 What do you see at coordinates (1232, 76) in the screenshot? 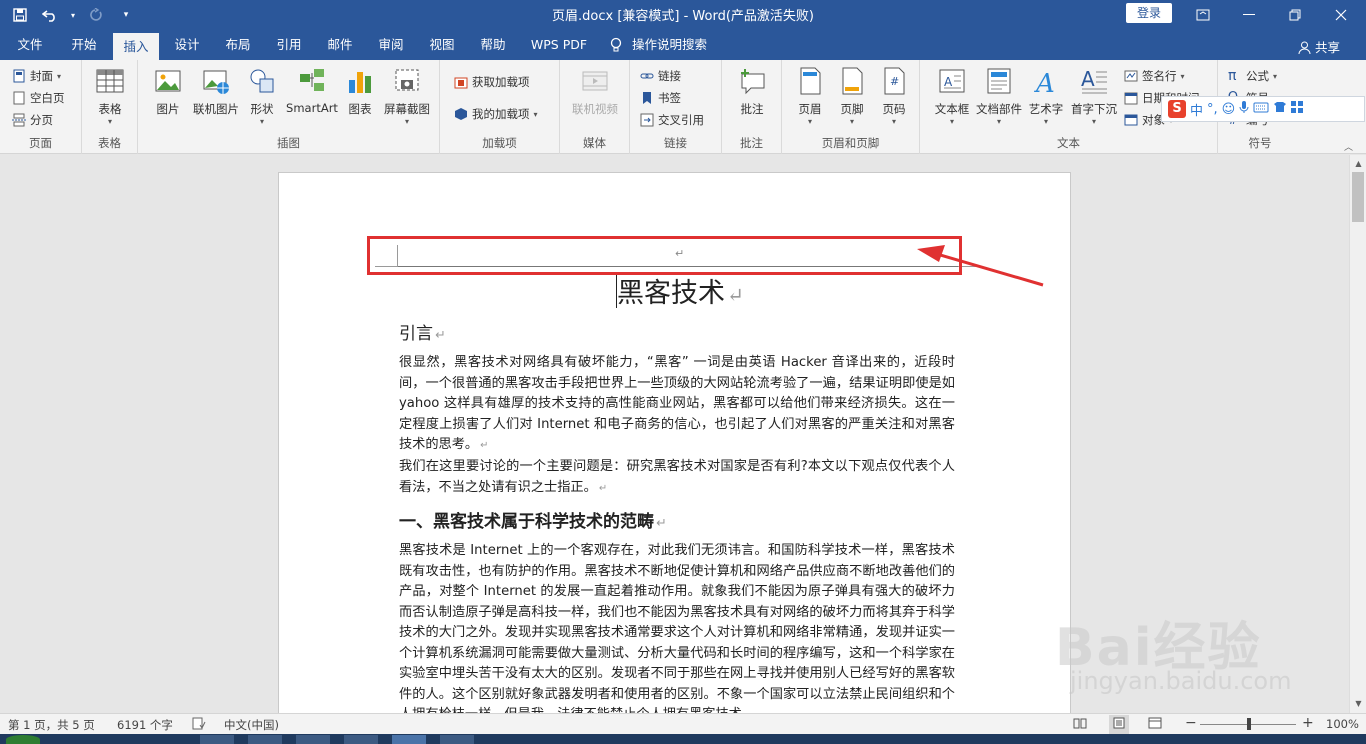
I see `pi-icon: π` at bounding box center [1232, 76].